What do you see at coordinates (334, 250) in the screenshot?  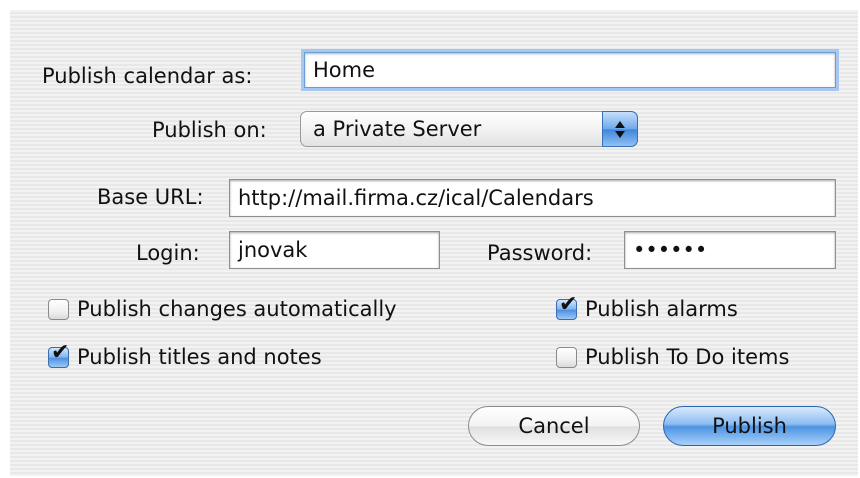 I see `login-field: jnovak` at bounding box center [334, 250].